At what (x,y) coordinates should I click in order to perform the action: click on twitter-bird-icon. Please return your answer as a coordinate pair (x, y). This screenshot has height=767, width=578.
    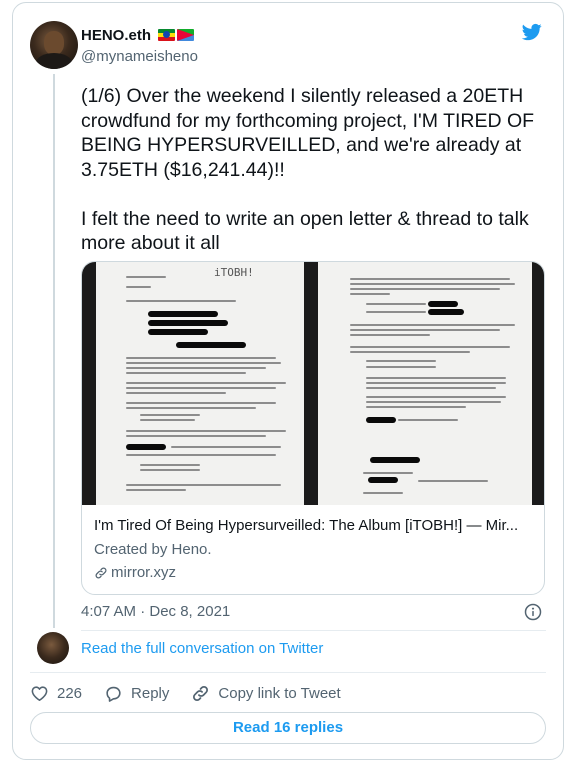
    Looking at the image, I should click on (532, 32).